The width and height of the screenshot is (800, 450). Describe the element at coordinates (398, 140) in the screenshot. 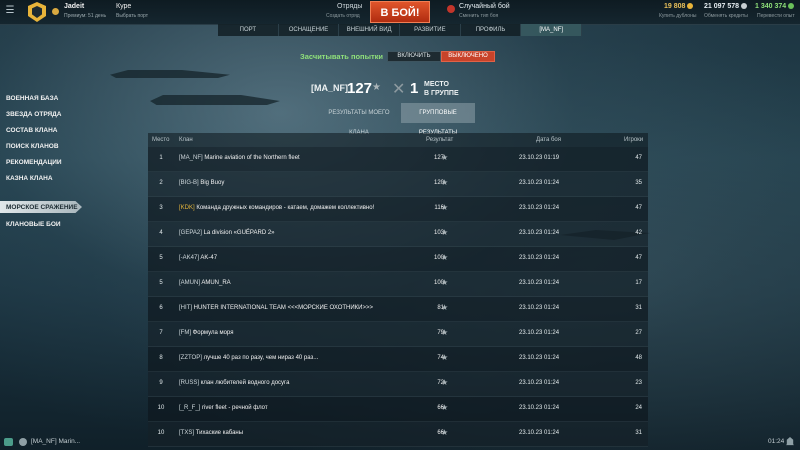

I see `table-header: Место Клан Результат Дата боя Игроки` at that location.